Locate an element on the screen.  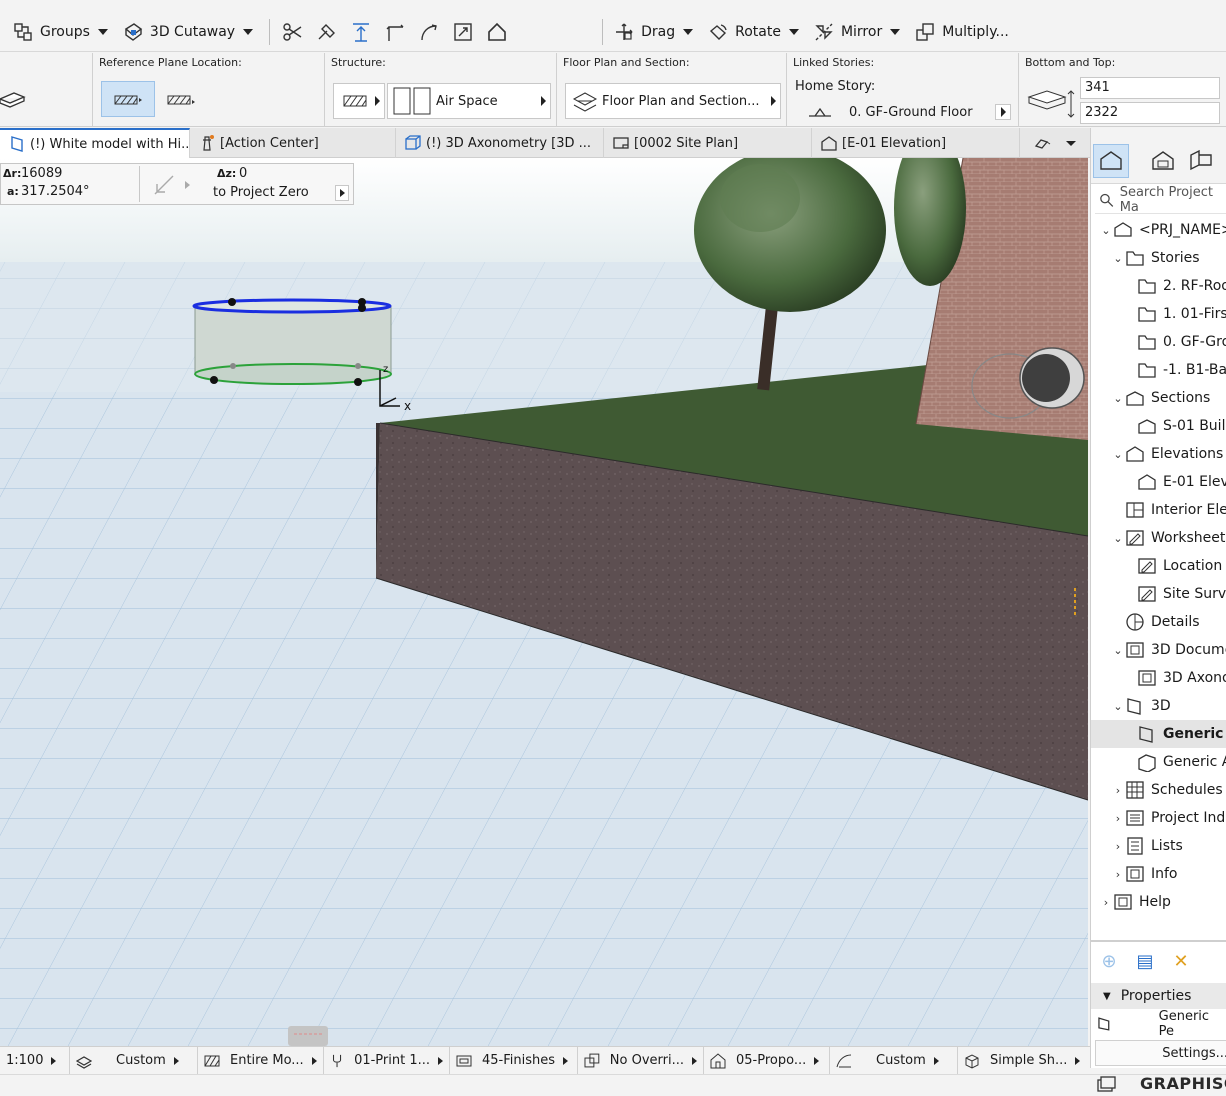
tab-elevation: [E-01 Elevation] is located at coordinates (916, 143).